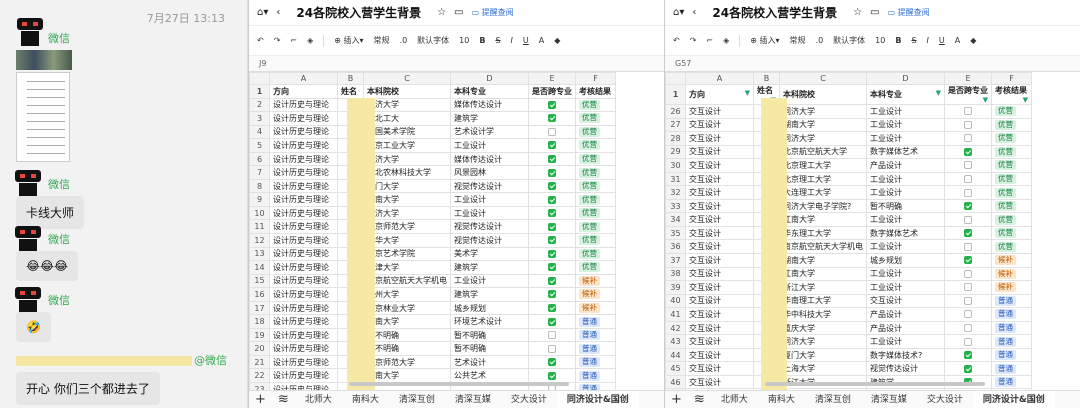 This screenshot has height=408, width=1080. What do you see at coordinates (259, 199) in the screenshot?
I see `row-number: 9` at bounding box center [259, 199].